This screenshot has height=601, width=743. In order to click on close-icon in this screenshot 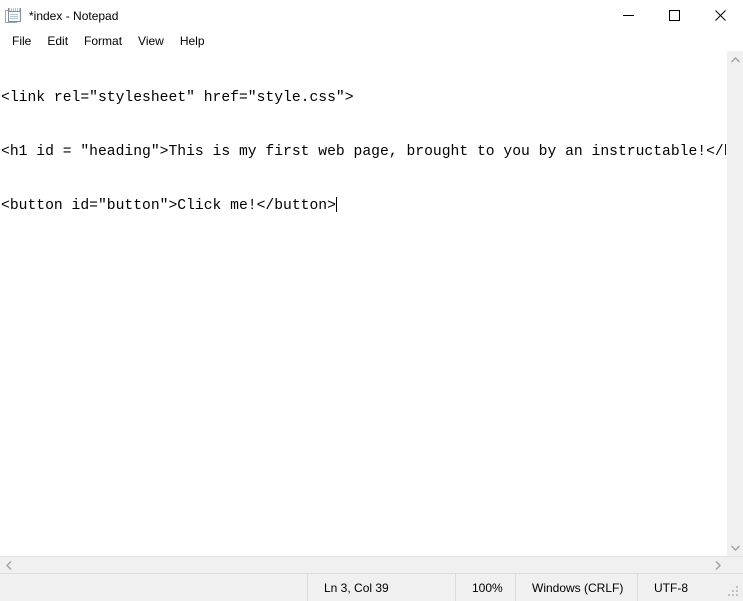, I will do `click(720, 15)`.